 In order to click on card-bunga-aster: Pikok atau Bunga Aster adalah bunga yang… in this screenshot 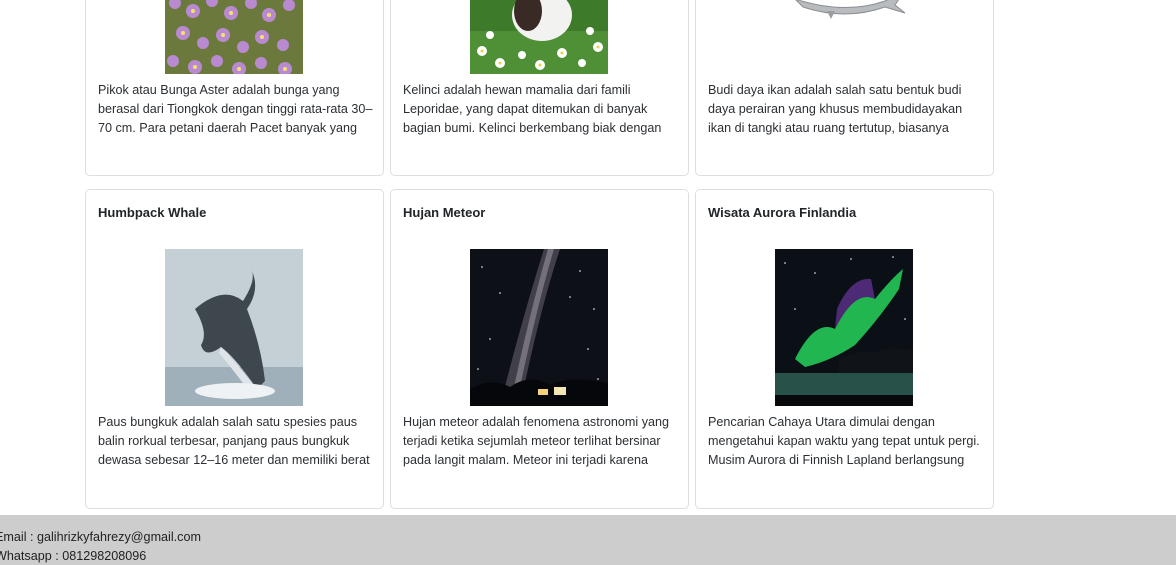, I will do `click(234, 88)`.